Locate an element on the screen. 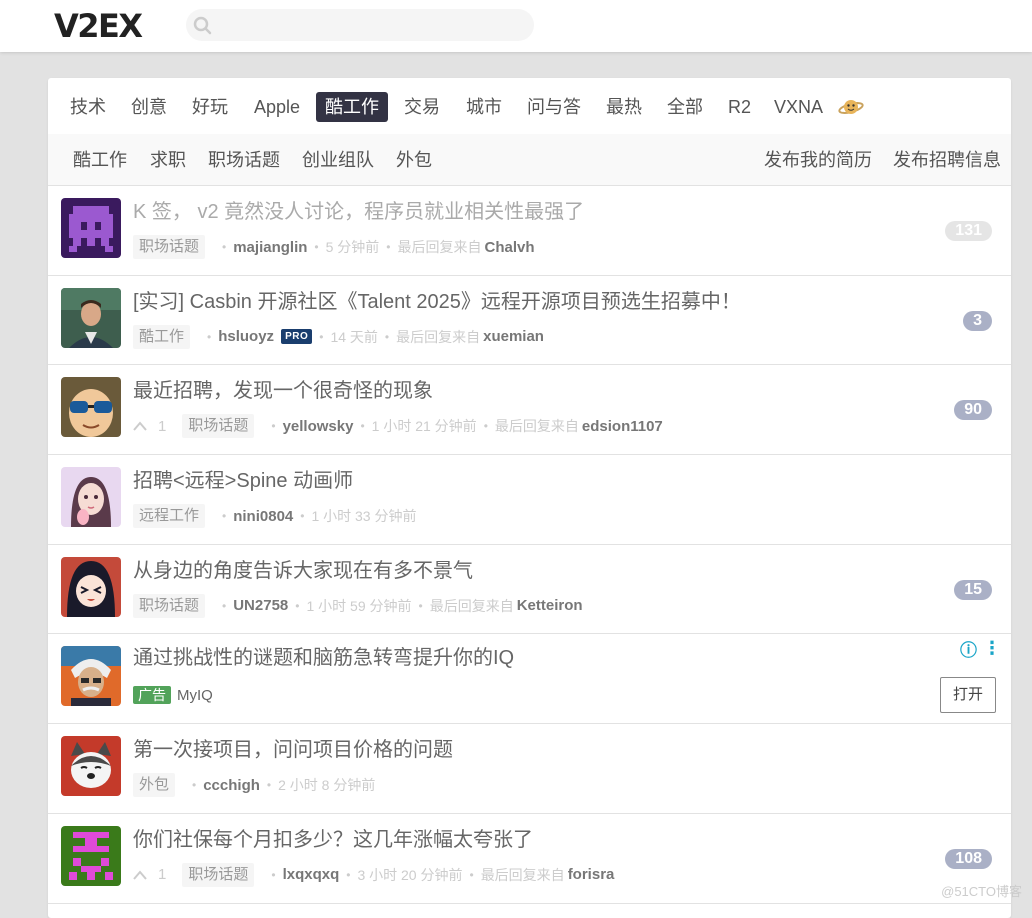 Image resolution: width=1032 pixels, height=918 pixels. node-tag: 酷工作 is located at coordinates (161, 337).